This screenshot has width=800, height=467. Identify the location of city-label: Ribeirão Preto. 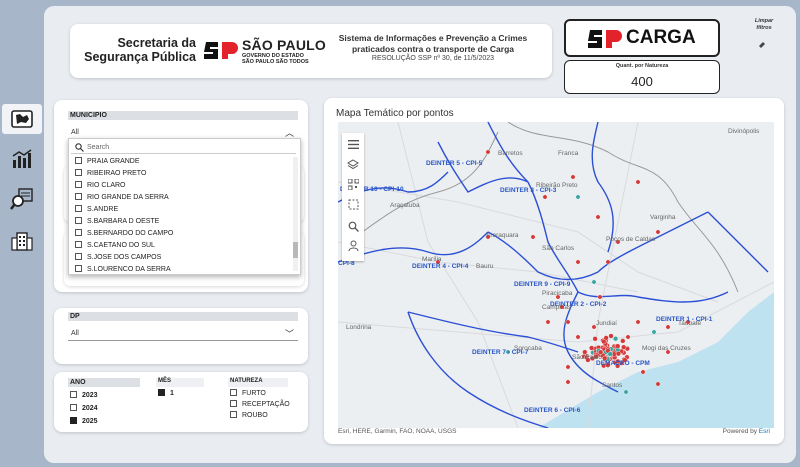
(557, 185).